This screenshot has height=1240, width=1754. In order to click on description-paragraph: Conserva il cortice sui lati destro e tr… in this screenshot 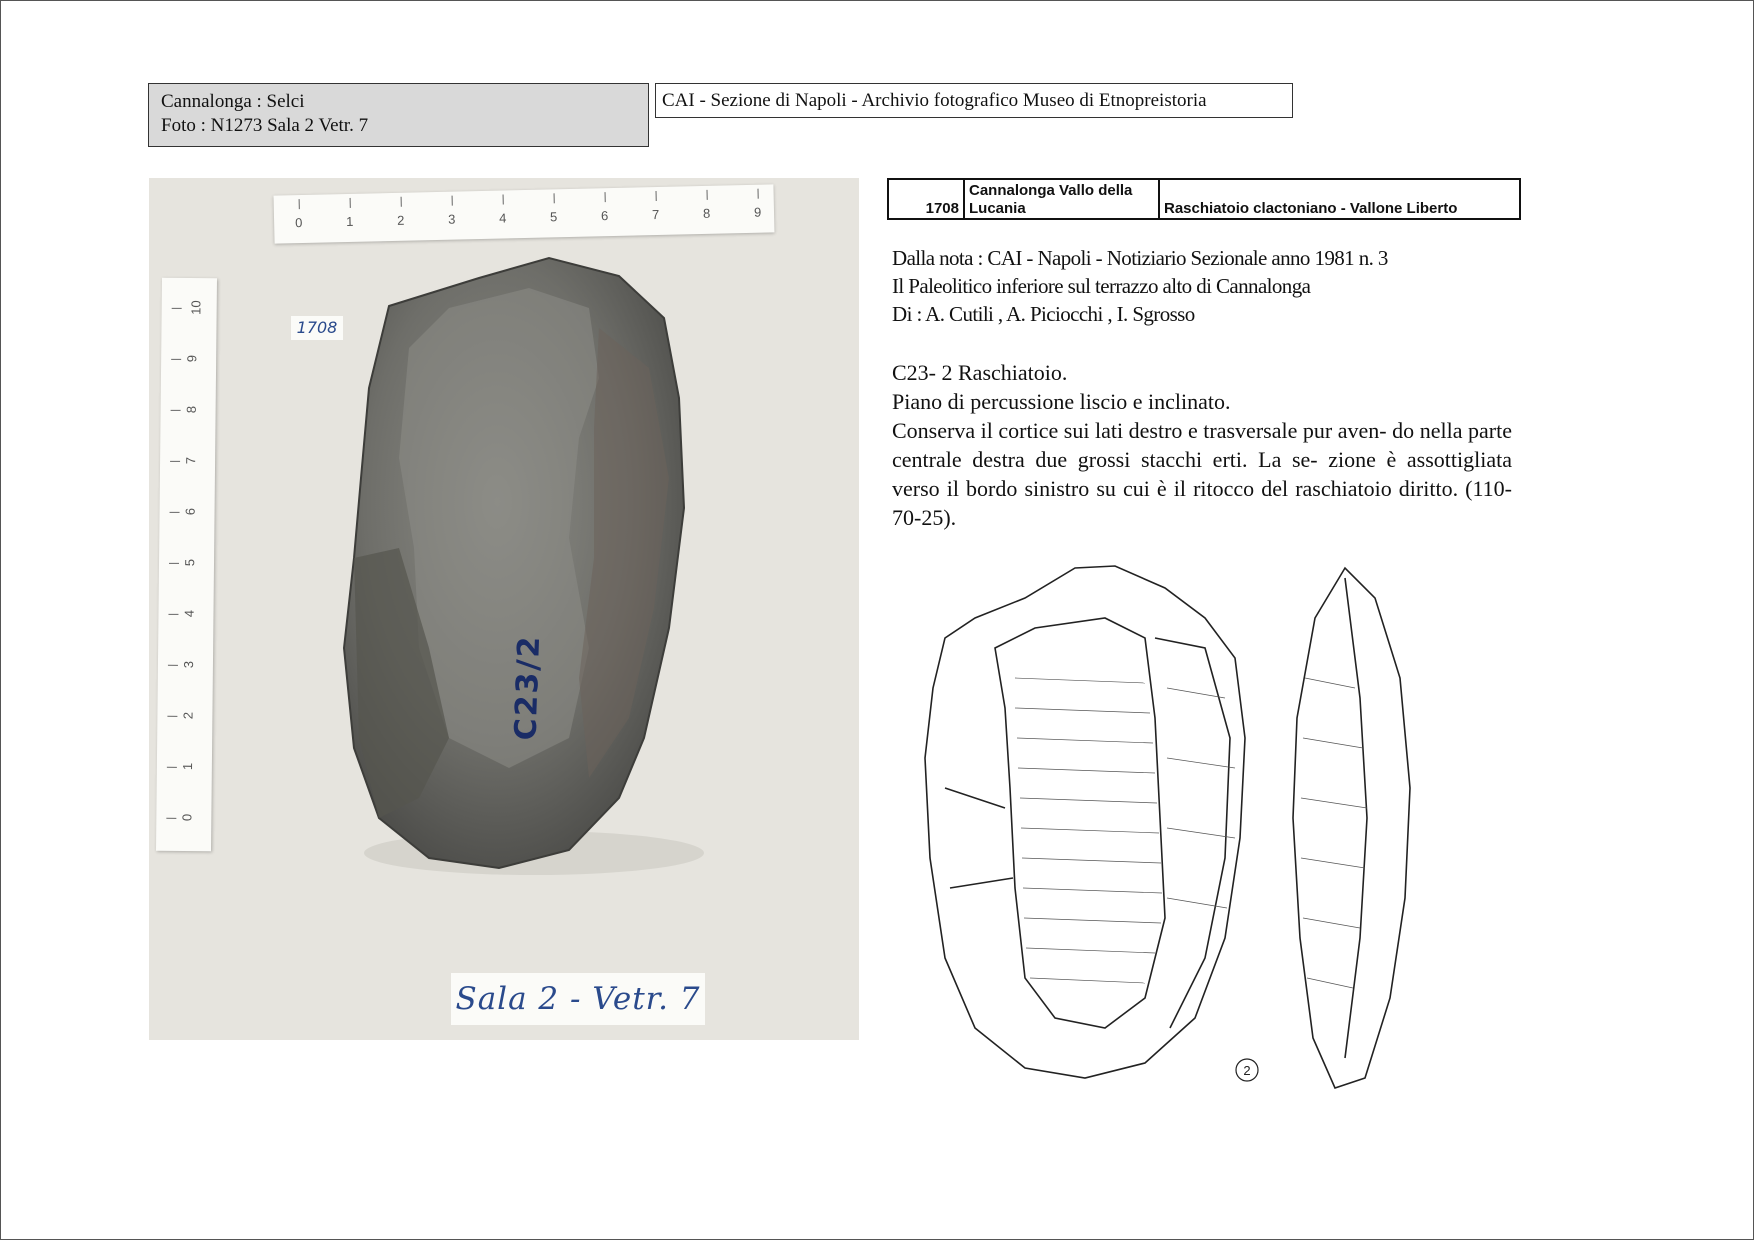, I will do `click(1202, 474)`.